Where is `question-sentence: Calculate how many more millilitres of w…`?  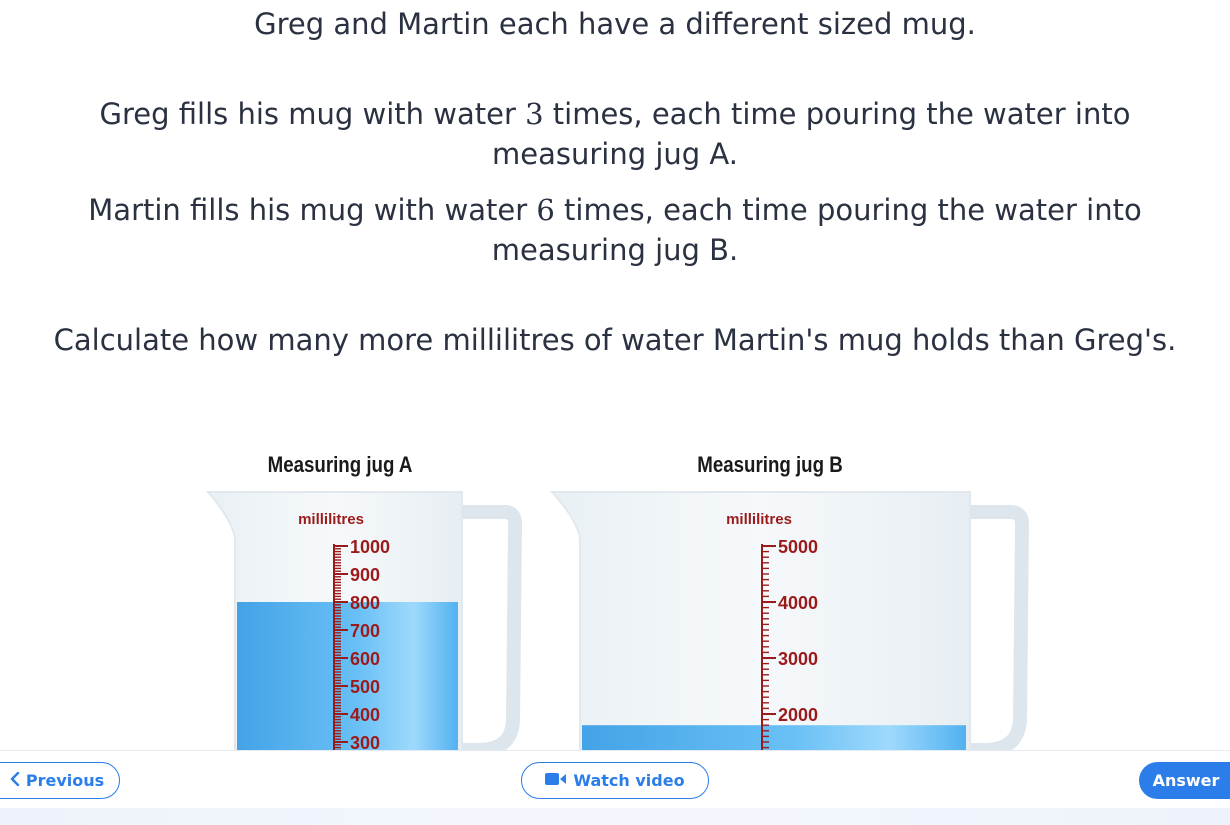 question-sentence: Calculate how many more millilitres of w… is located at coordinates (615, 340).